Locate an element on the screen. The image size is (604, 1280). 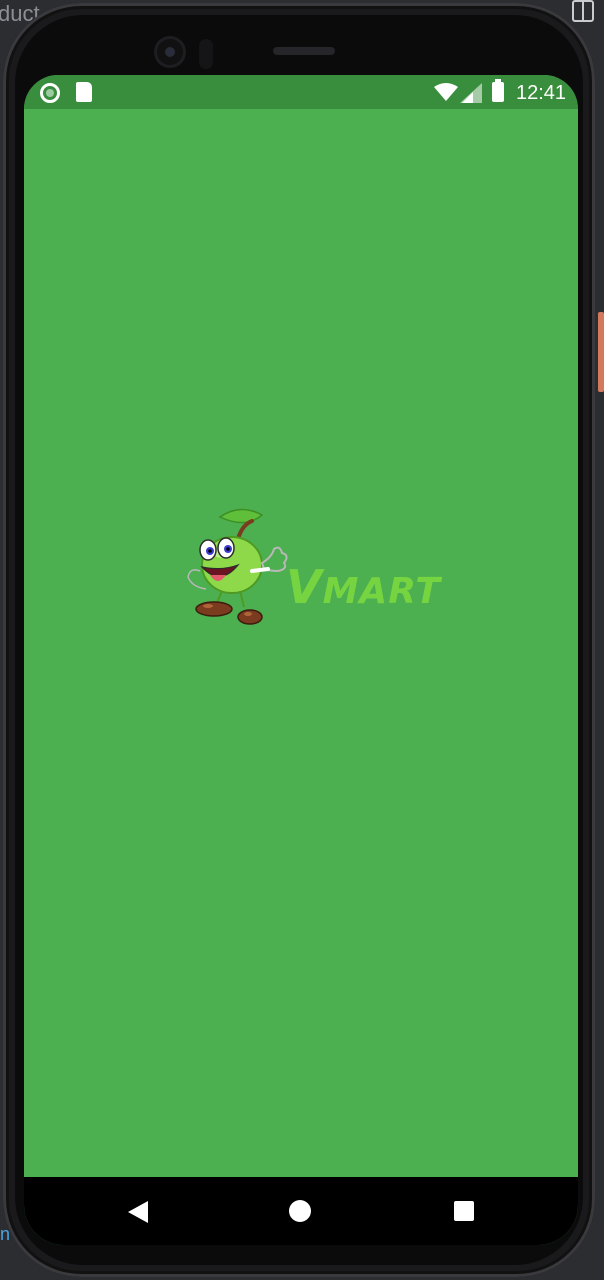
leaf-shape is located at coordinates (241, 516).